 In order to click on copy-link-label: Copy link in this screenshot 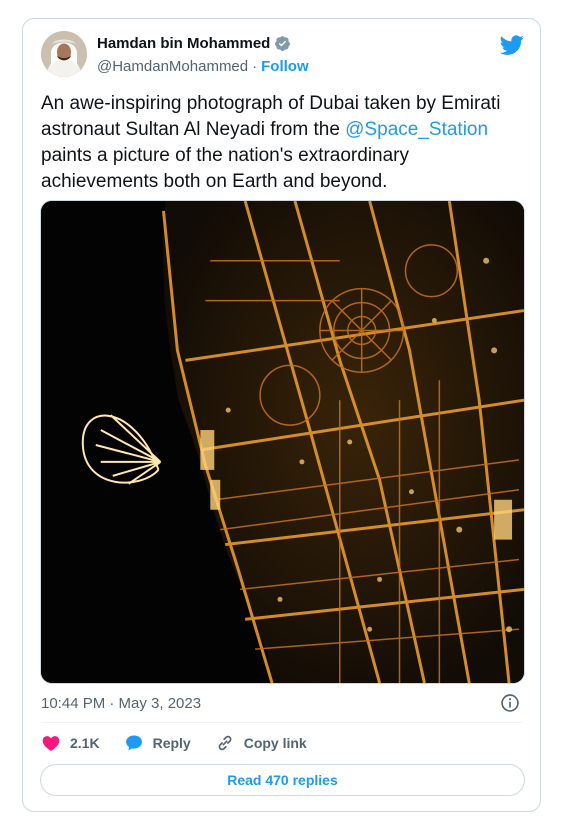, I will do `click(275, 743)`.